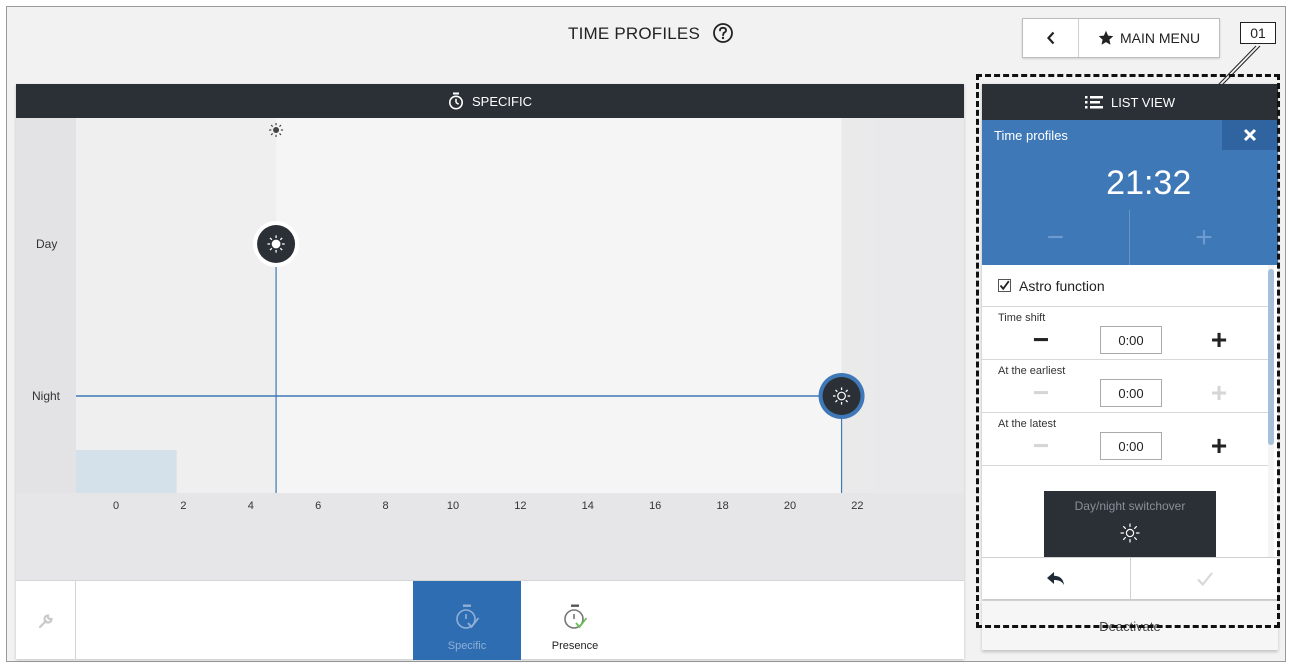  Describe the element at coordinates (1271, 357) in the screenshot. I see `scrollbar-thumb` at that location.